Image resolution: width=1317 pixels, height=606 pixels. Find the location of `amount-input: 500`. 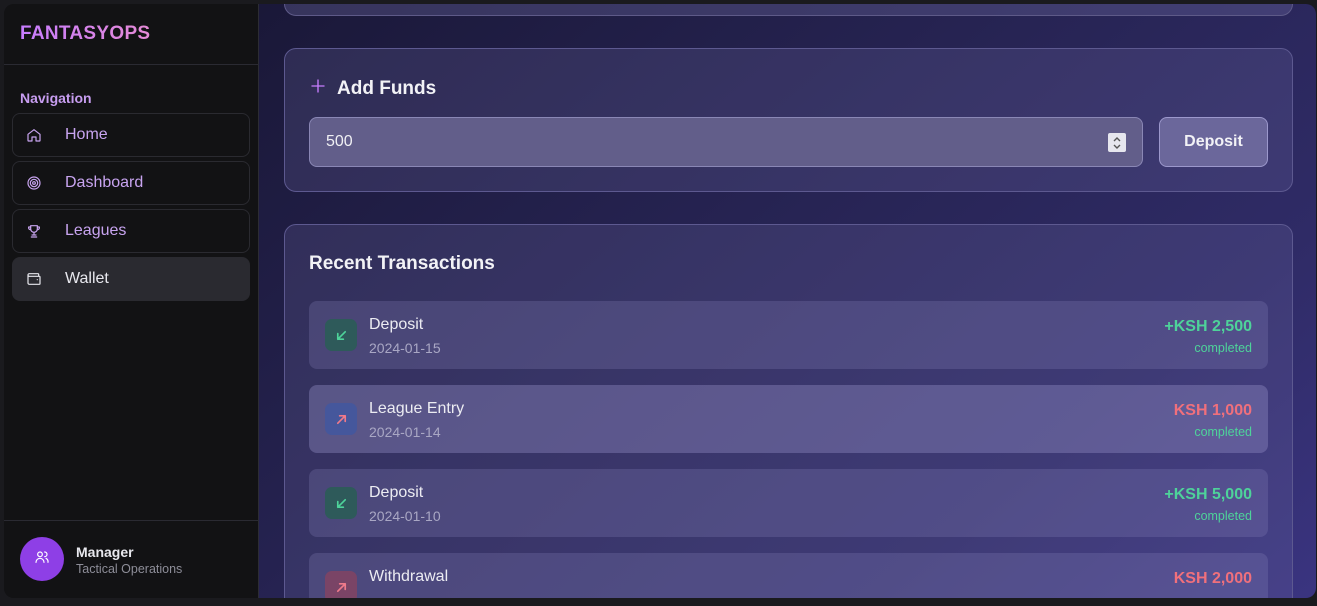

amount-input: 500 is located at coordinates (726, 142).